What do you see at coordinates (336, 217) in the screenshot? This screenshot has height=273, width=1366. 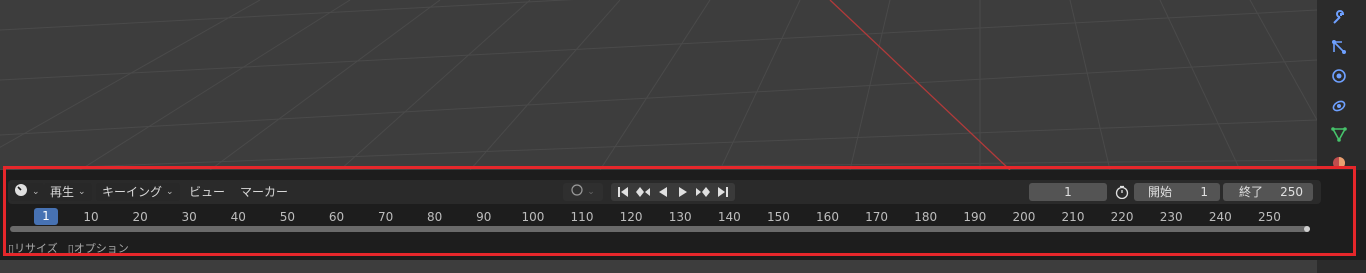 I see `frame-tick-label: 60` at bounding box center [336, 217].